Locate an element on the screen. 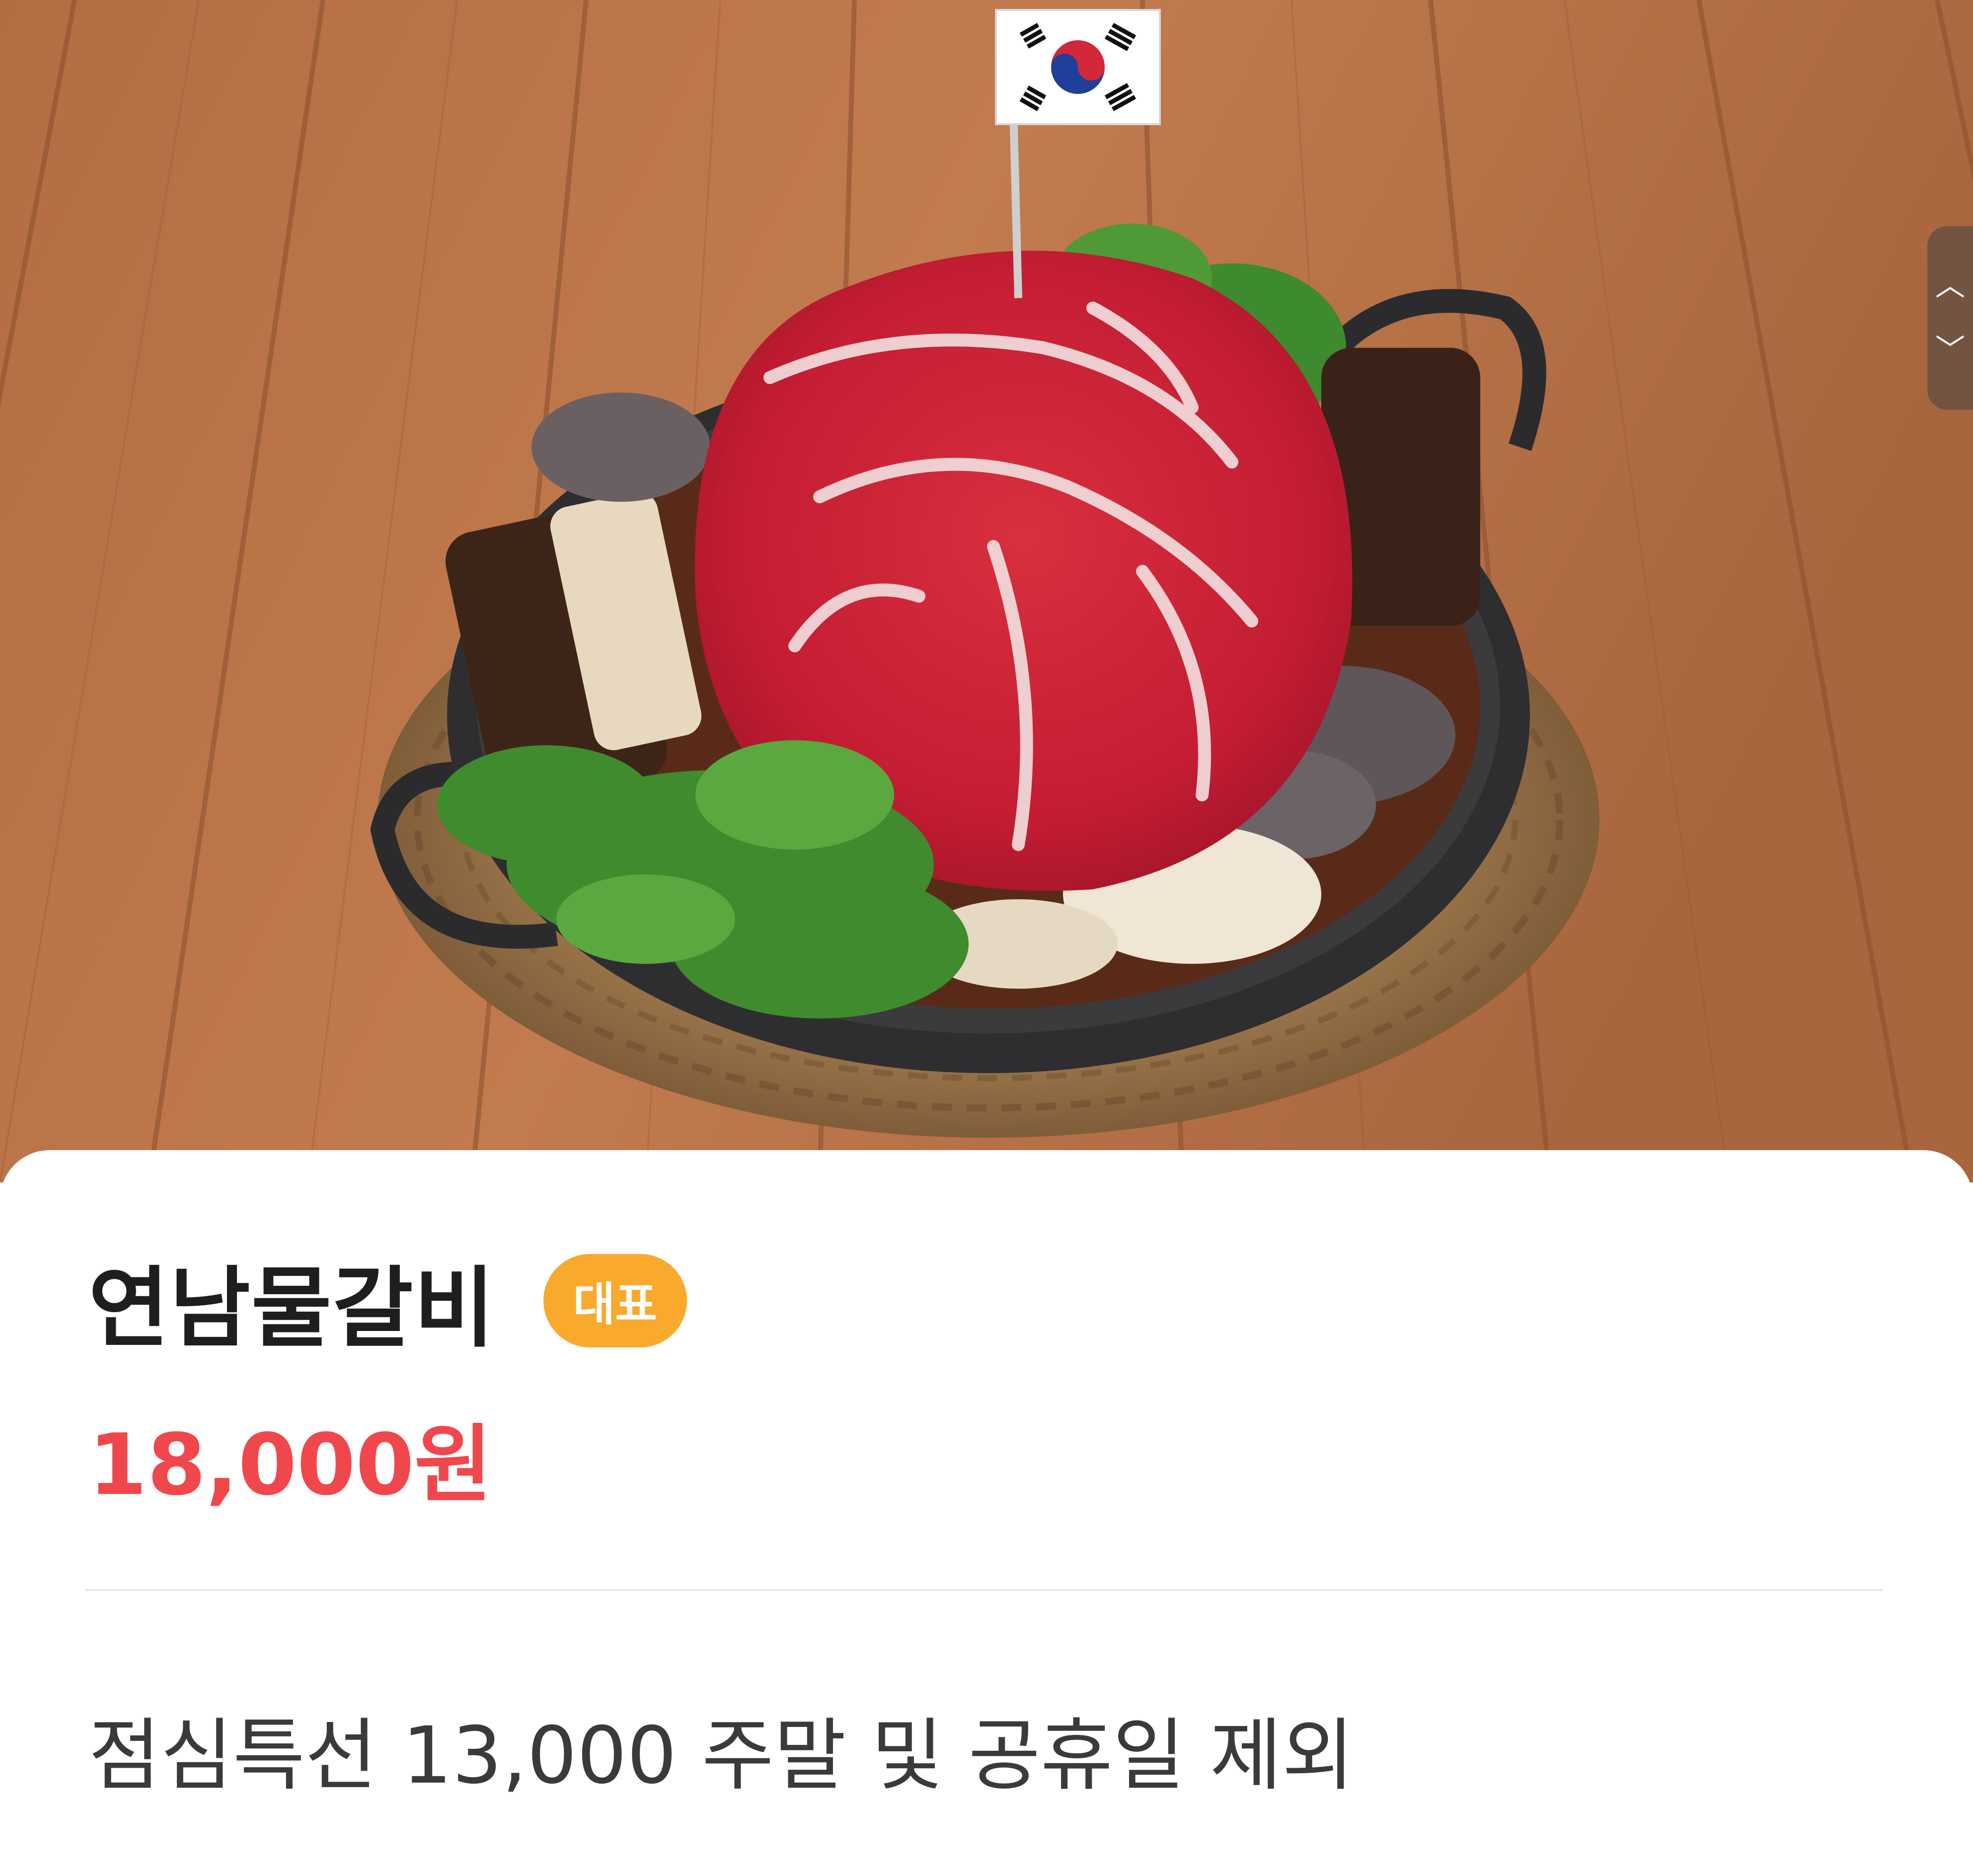 The image size is (1973, 1876). menu-title-row: 연남물갈비 대표 is located at coordinates (387, 1301).